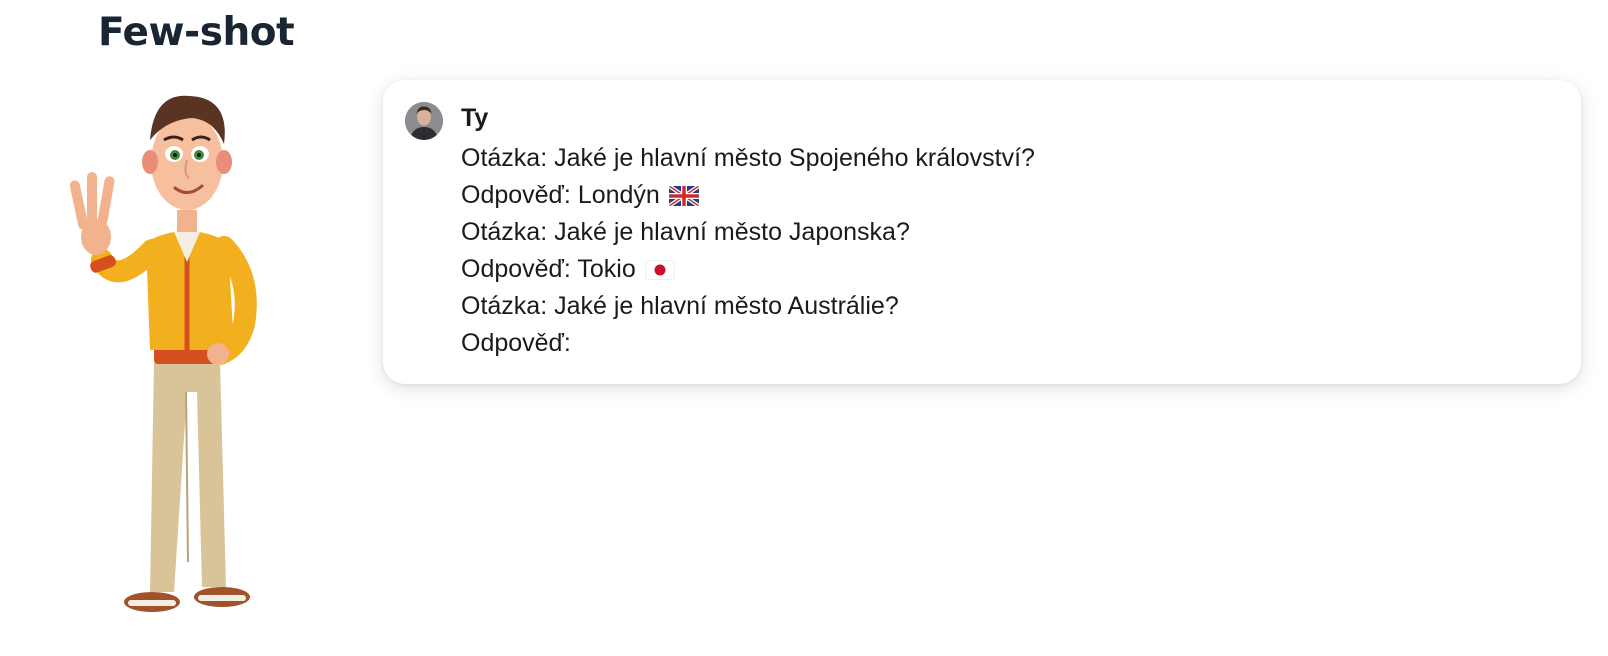 The height and width of the screenshot is (656, 1608). What do you see at coordinates (748, 269) in the screenshot?
I see `answer-line: Odpověď: Tokio` at bounding box center [748, 269].